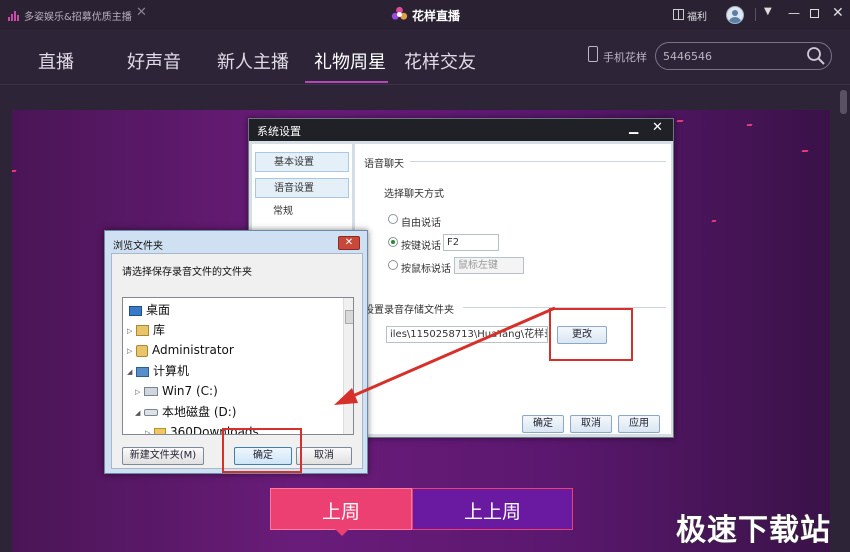 Image resolution: width=850 pixels, height=552 pixels. I want to click on nav-item-new-anchors: 新人主播, so click(253, 61).